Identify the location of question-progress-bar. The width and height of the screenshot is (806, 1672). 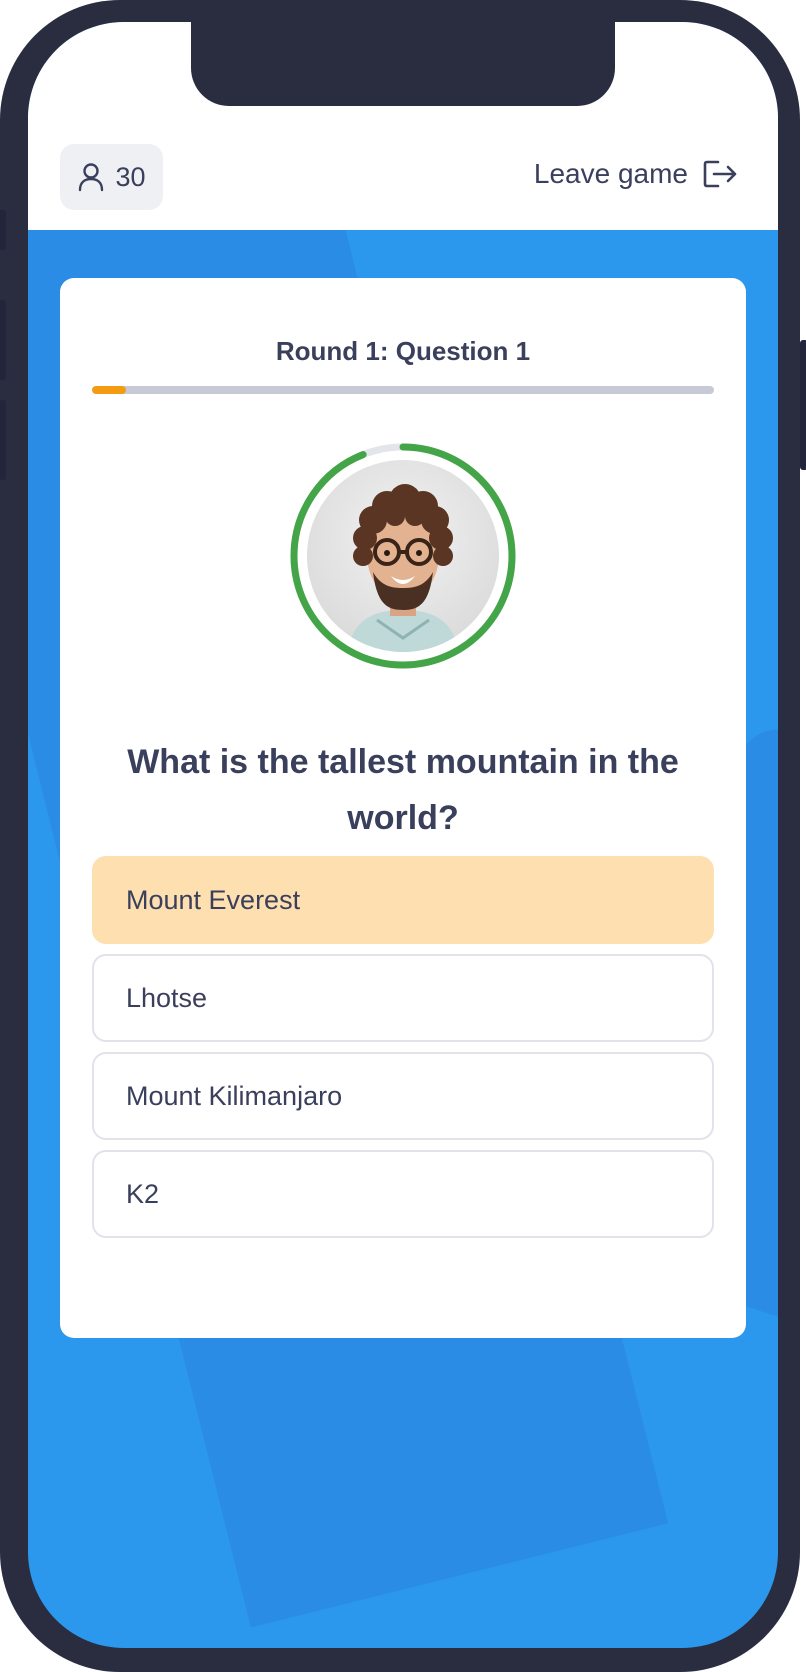
(403, 390).